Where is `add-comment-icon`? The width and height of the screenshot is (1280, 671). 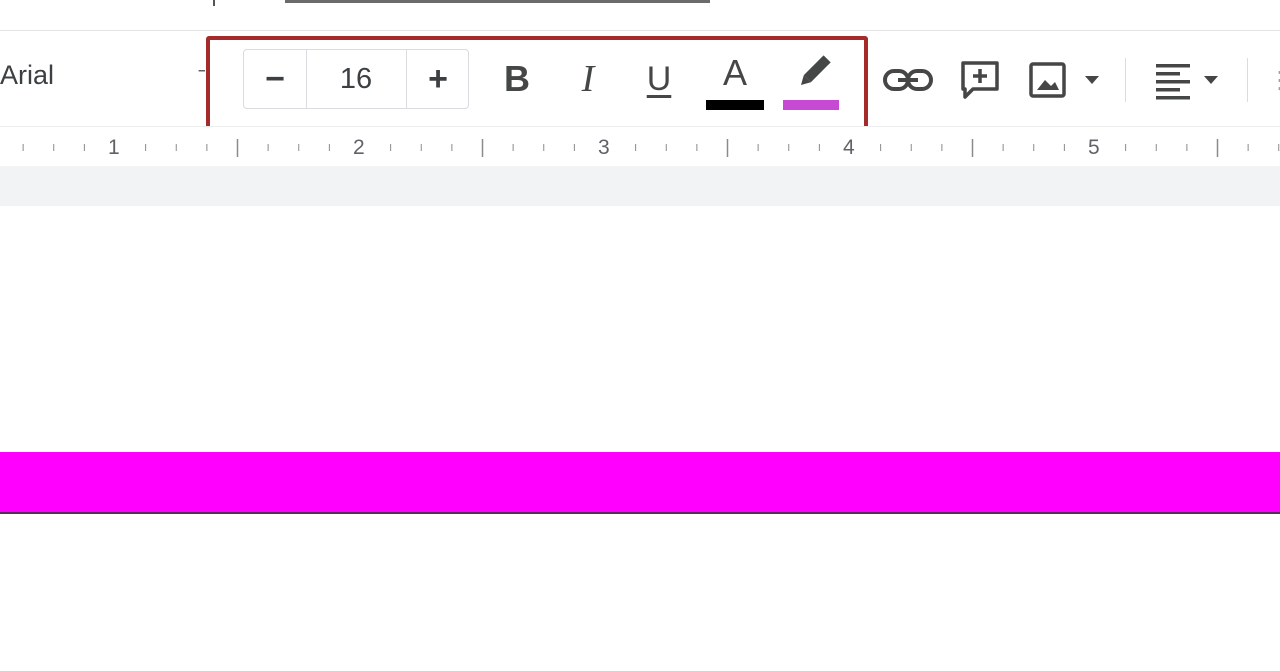 add-comment-icon is located at coordinates (980, 80).